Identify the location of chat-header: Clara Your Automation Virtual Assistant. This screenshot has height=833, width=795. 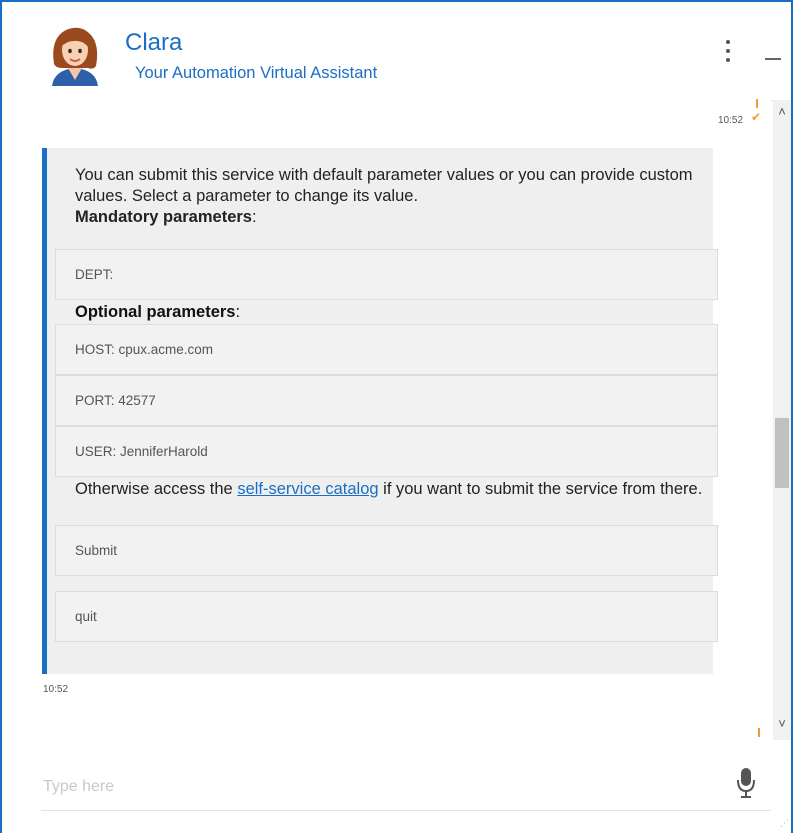
(399, 51).